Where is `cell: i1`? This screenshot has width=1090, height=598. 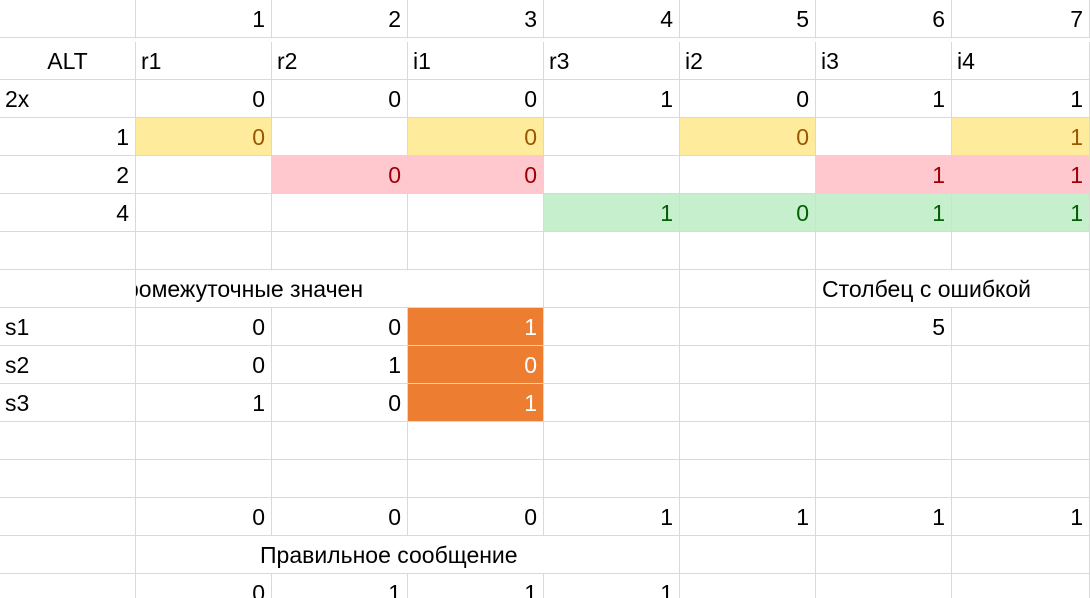
cell: i1 is located at coordinates (476, 61).